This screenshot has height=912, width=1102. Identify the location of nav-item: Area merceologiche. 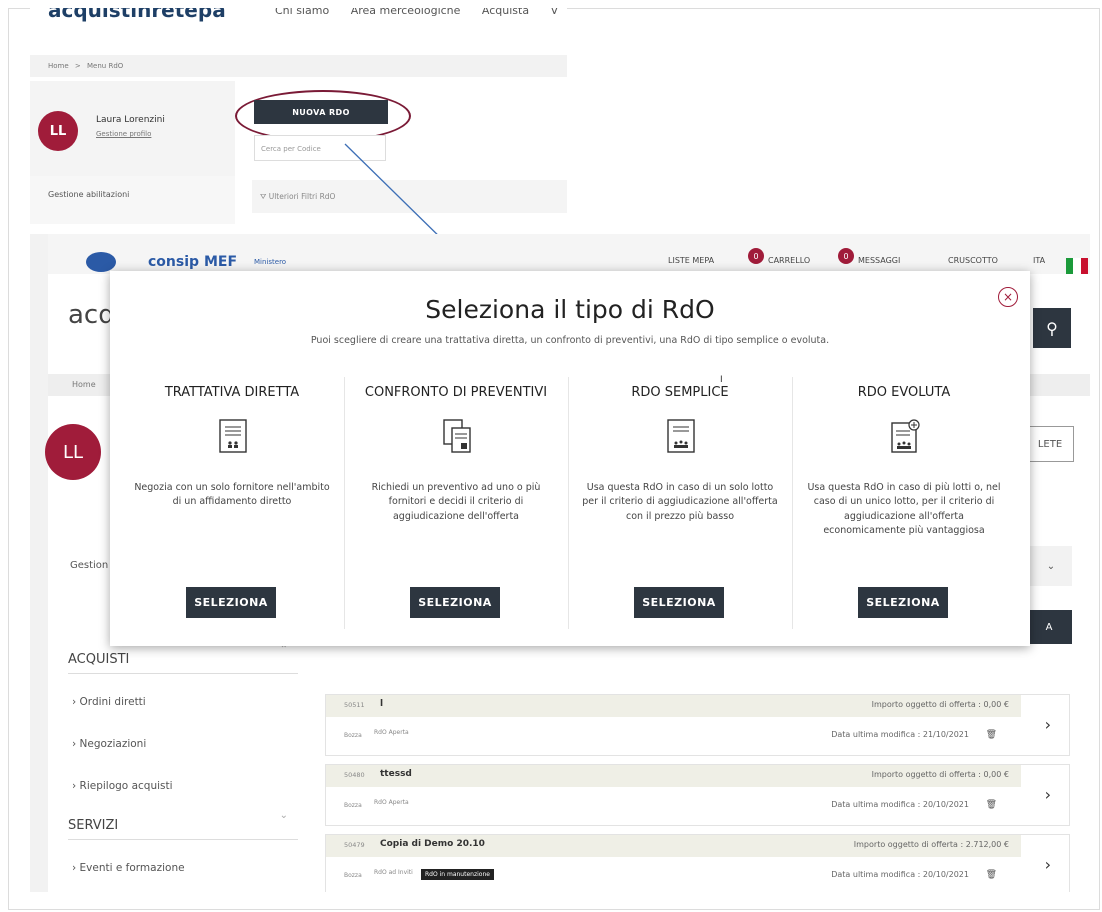
(406, 12).